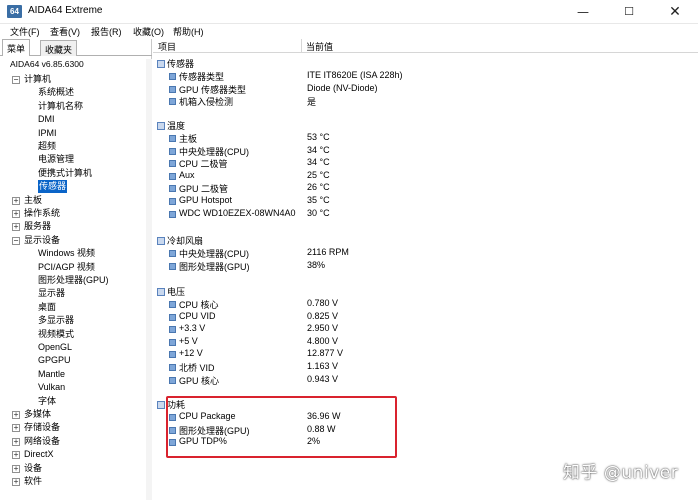 The image size is (698, 500). Describe the element at coordinates (59, 48) in the screenshot. I see `tab-favorites: 收藏夹` at that location.